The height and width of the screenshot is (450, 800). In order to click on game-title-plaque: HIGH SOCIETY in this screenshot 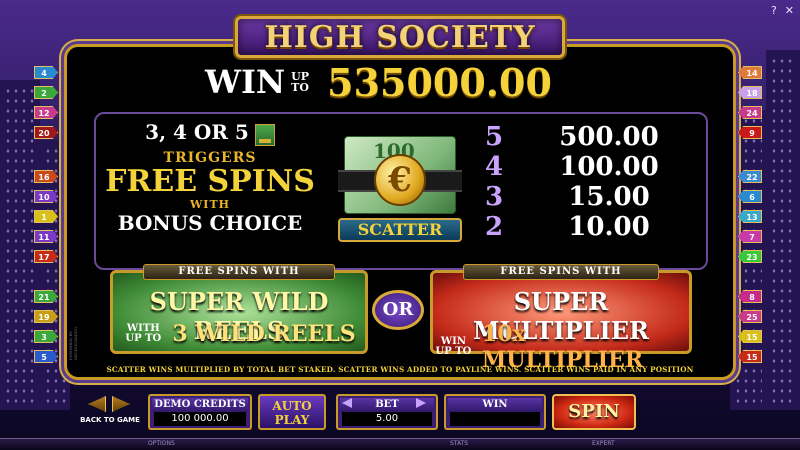, I will do `click(400, 37)`.